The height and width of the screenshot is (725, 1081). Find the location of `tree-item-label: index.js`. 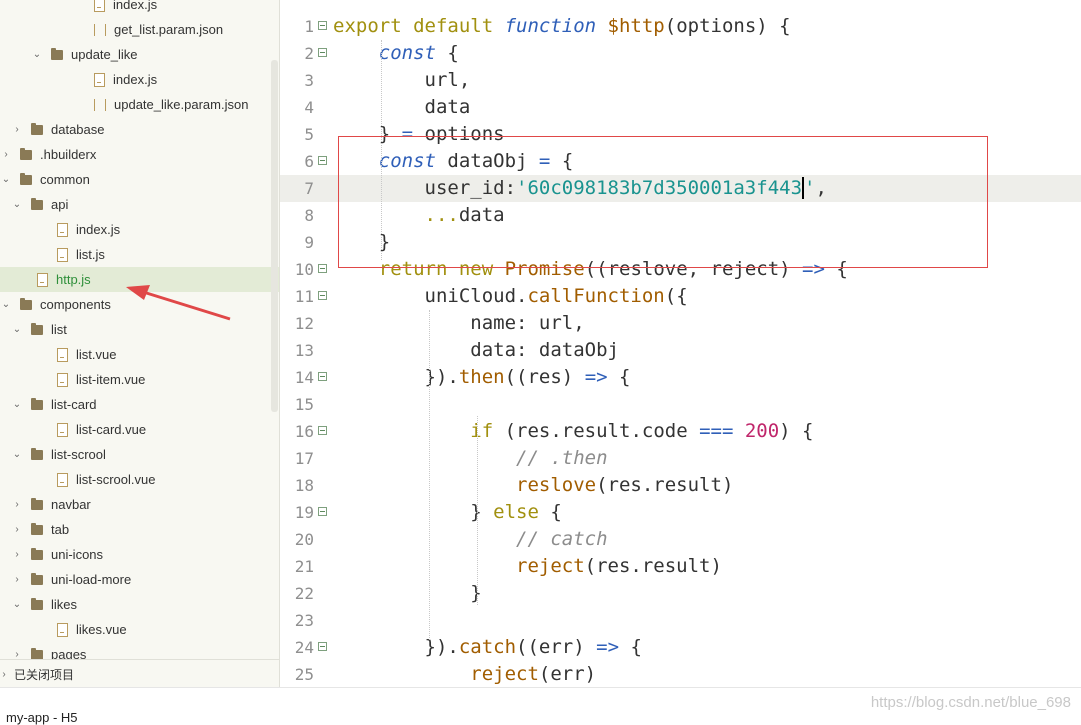

tree-item-label: index.js is located at coordinates (98, 229).